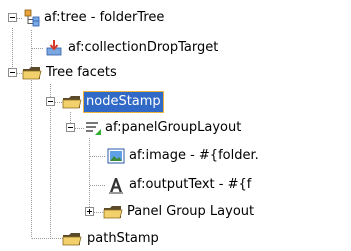 The width and height of the screenshot is (351, 251). What do you see at coordinates (54, 48) in the screenshot?
I see `drop-target-icon` at bounding box center [54, 48].